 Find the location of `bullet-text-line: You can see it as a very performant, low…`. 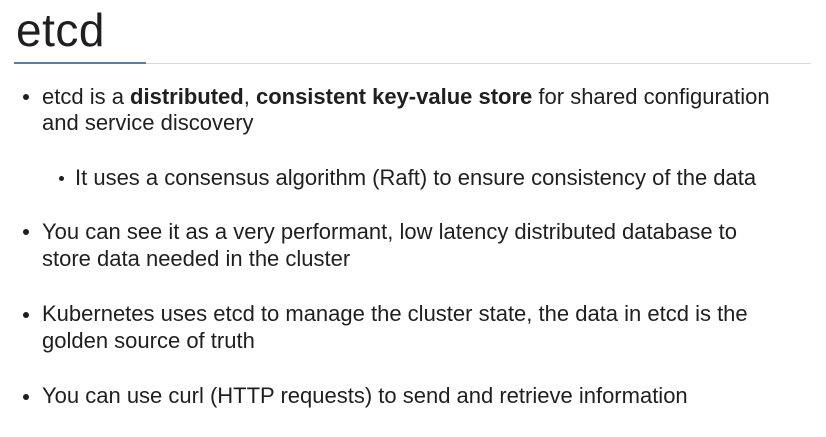

bullet-text-line: You can see it as a very performant, low… is located at coordinates (390, 231).